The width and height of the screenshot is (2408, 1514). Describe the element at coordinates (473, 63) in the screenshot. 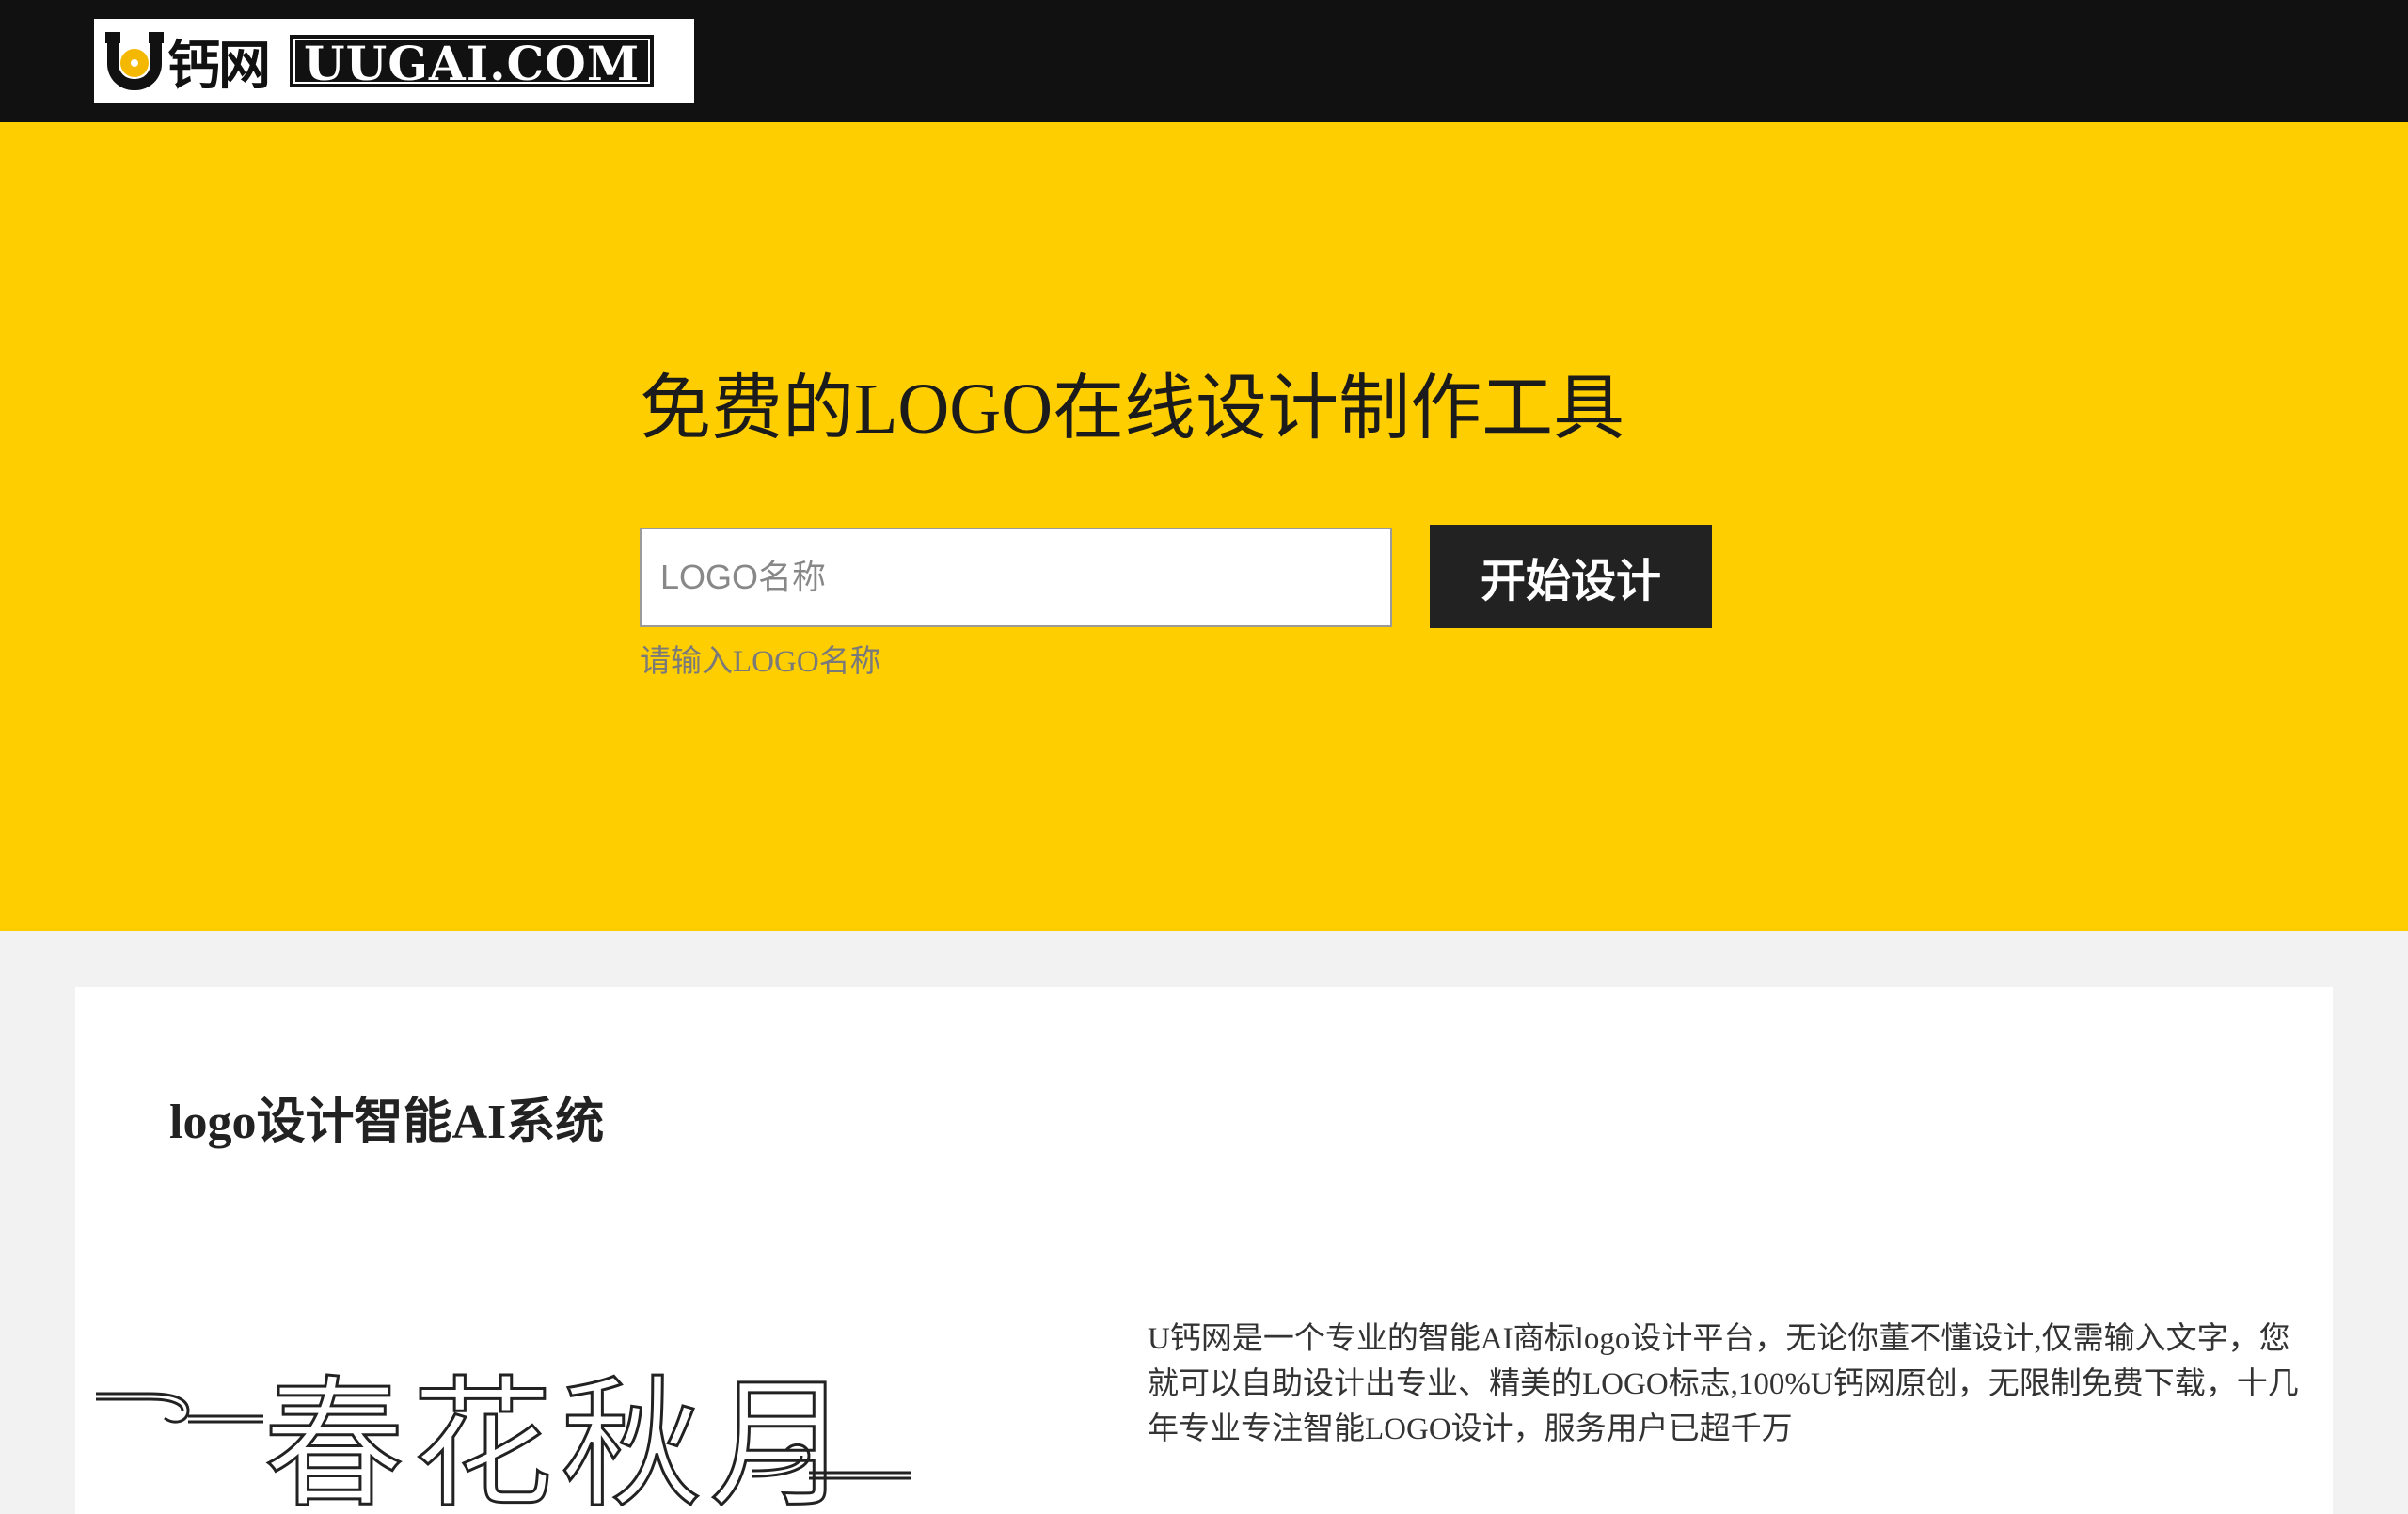

I see `logo-brand-domain: UUGAI.COM` at that location.